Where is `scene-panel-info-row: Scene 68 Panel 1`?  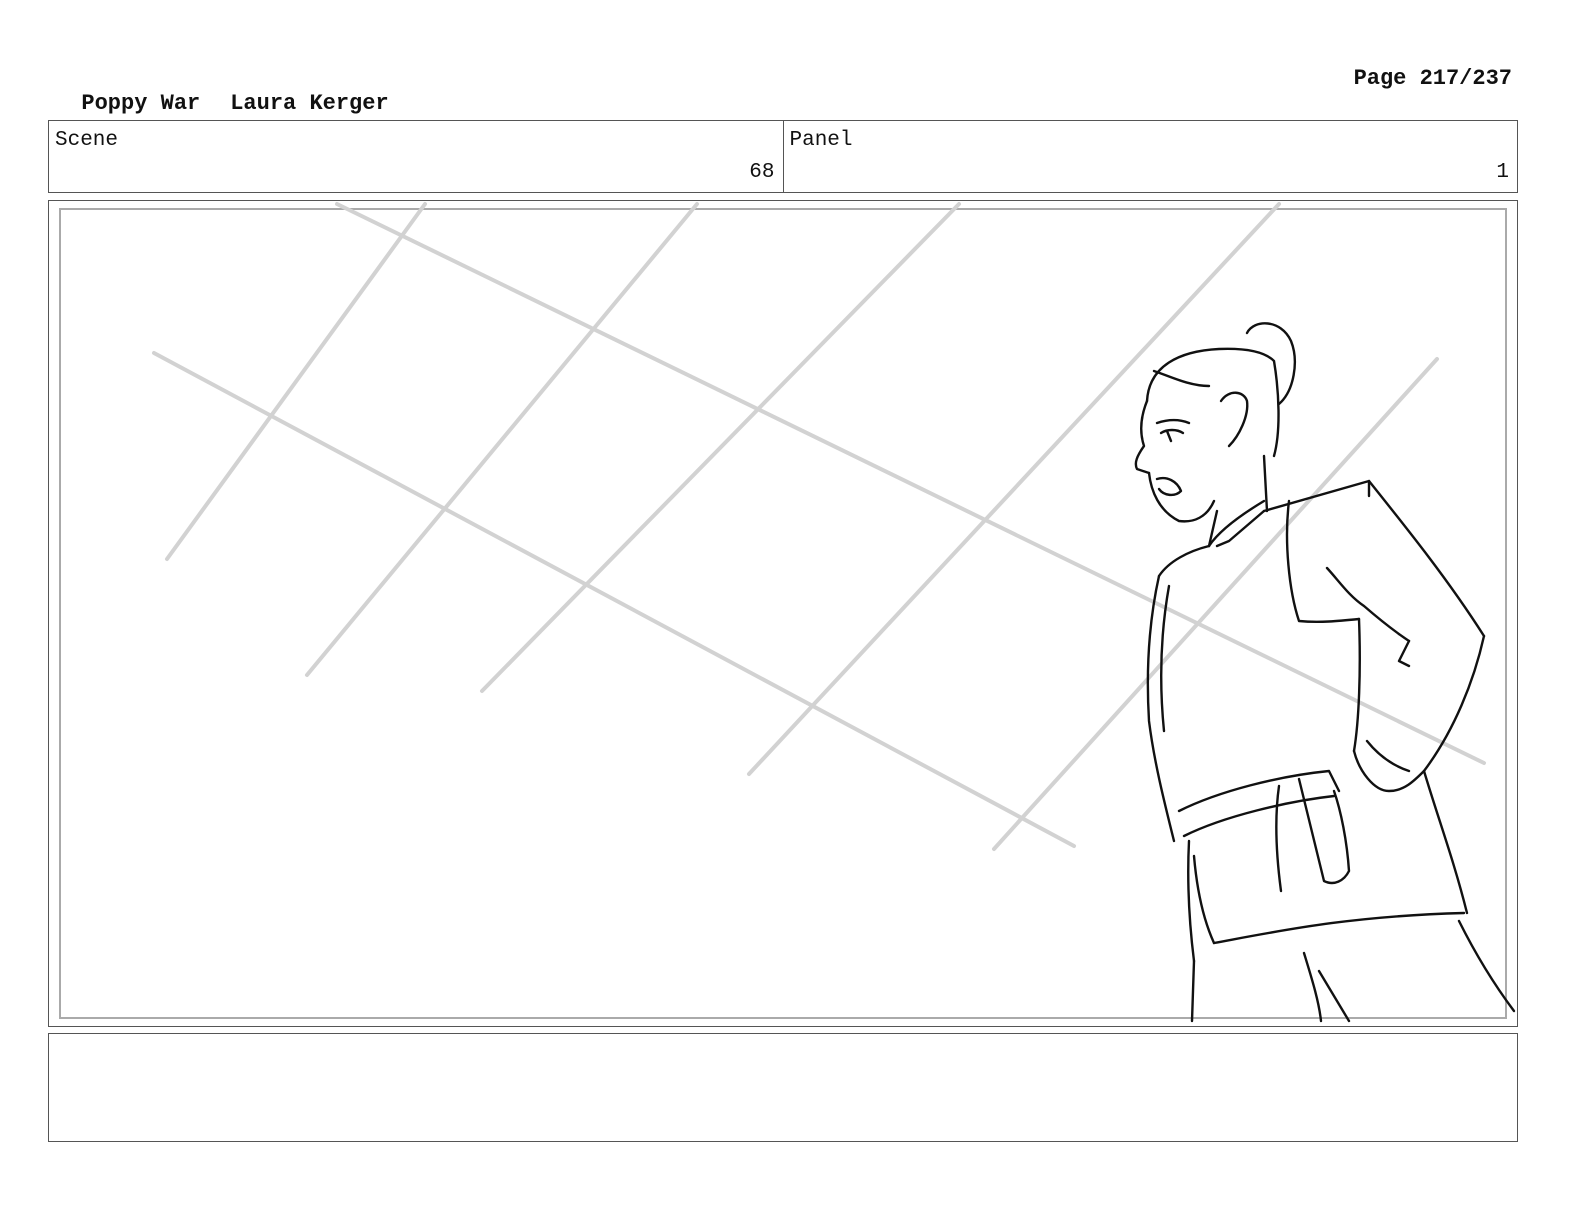
scene-panel-info-row: Scene 68 Panel 1 is located at coordinates (783, 156).